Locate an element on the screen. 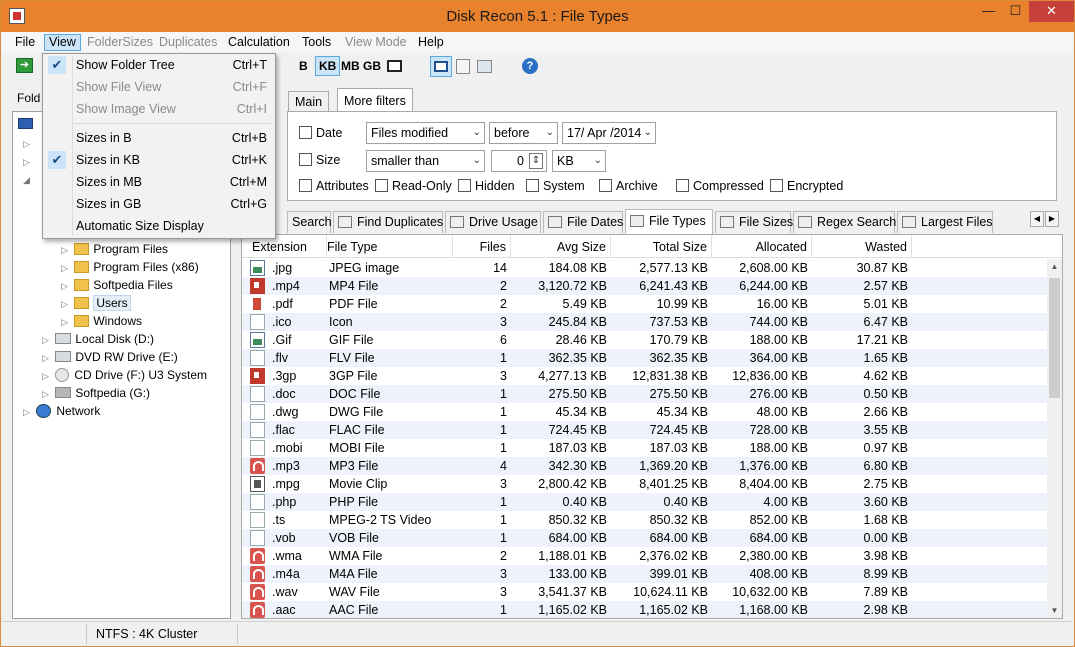 The width and height of the screenshot is (1075, 647). tab-search: Search is located at coordinates (309, 222).